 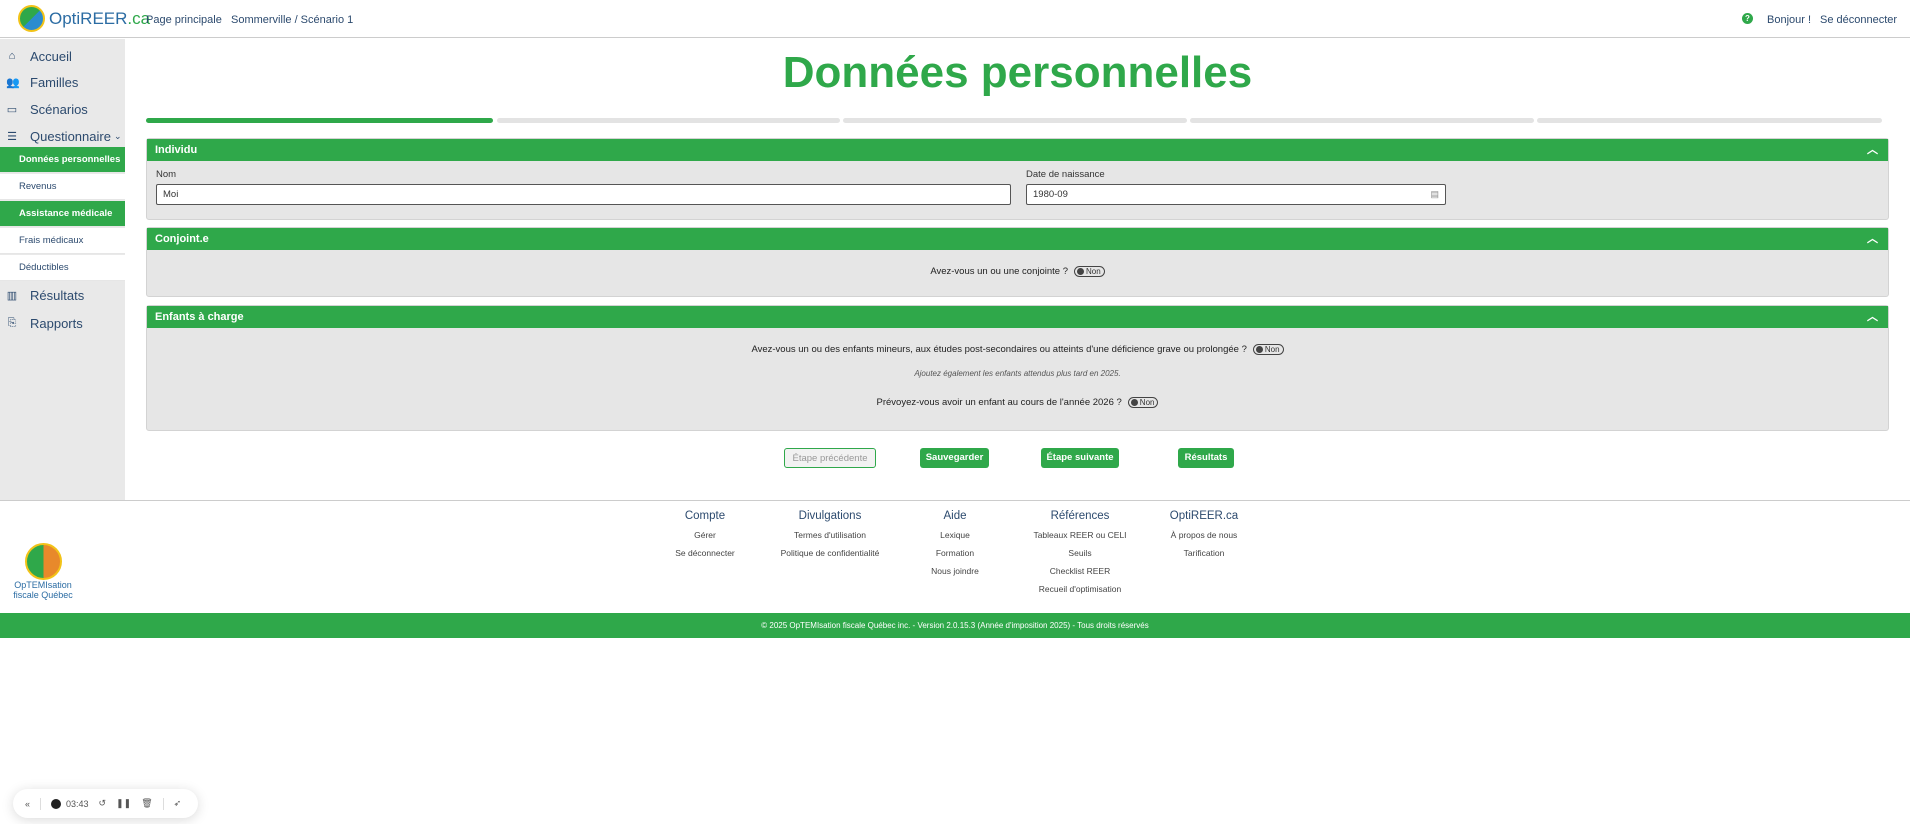 I want to click on nom-input: Moi, so click(x=583, y=194).